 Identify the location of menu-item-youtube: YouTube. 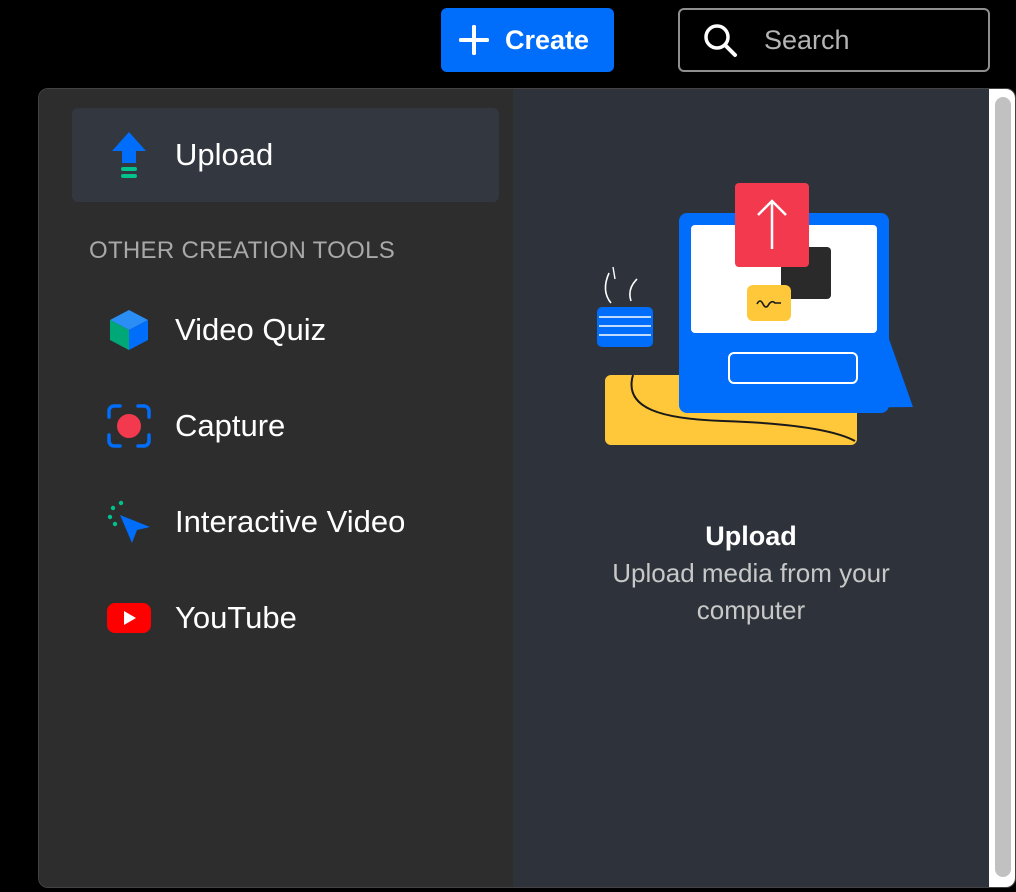
(285, 618).